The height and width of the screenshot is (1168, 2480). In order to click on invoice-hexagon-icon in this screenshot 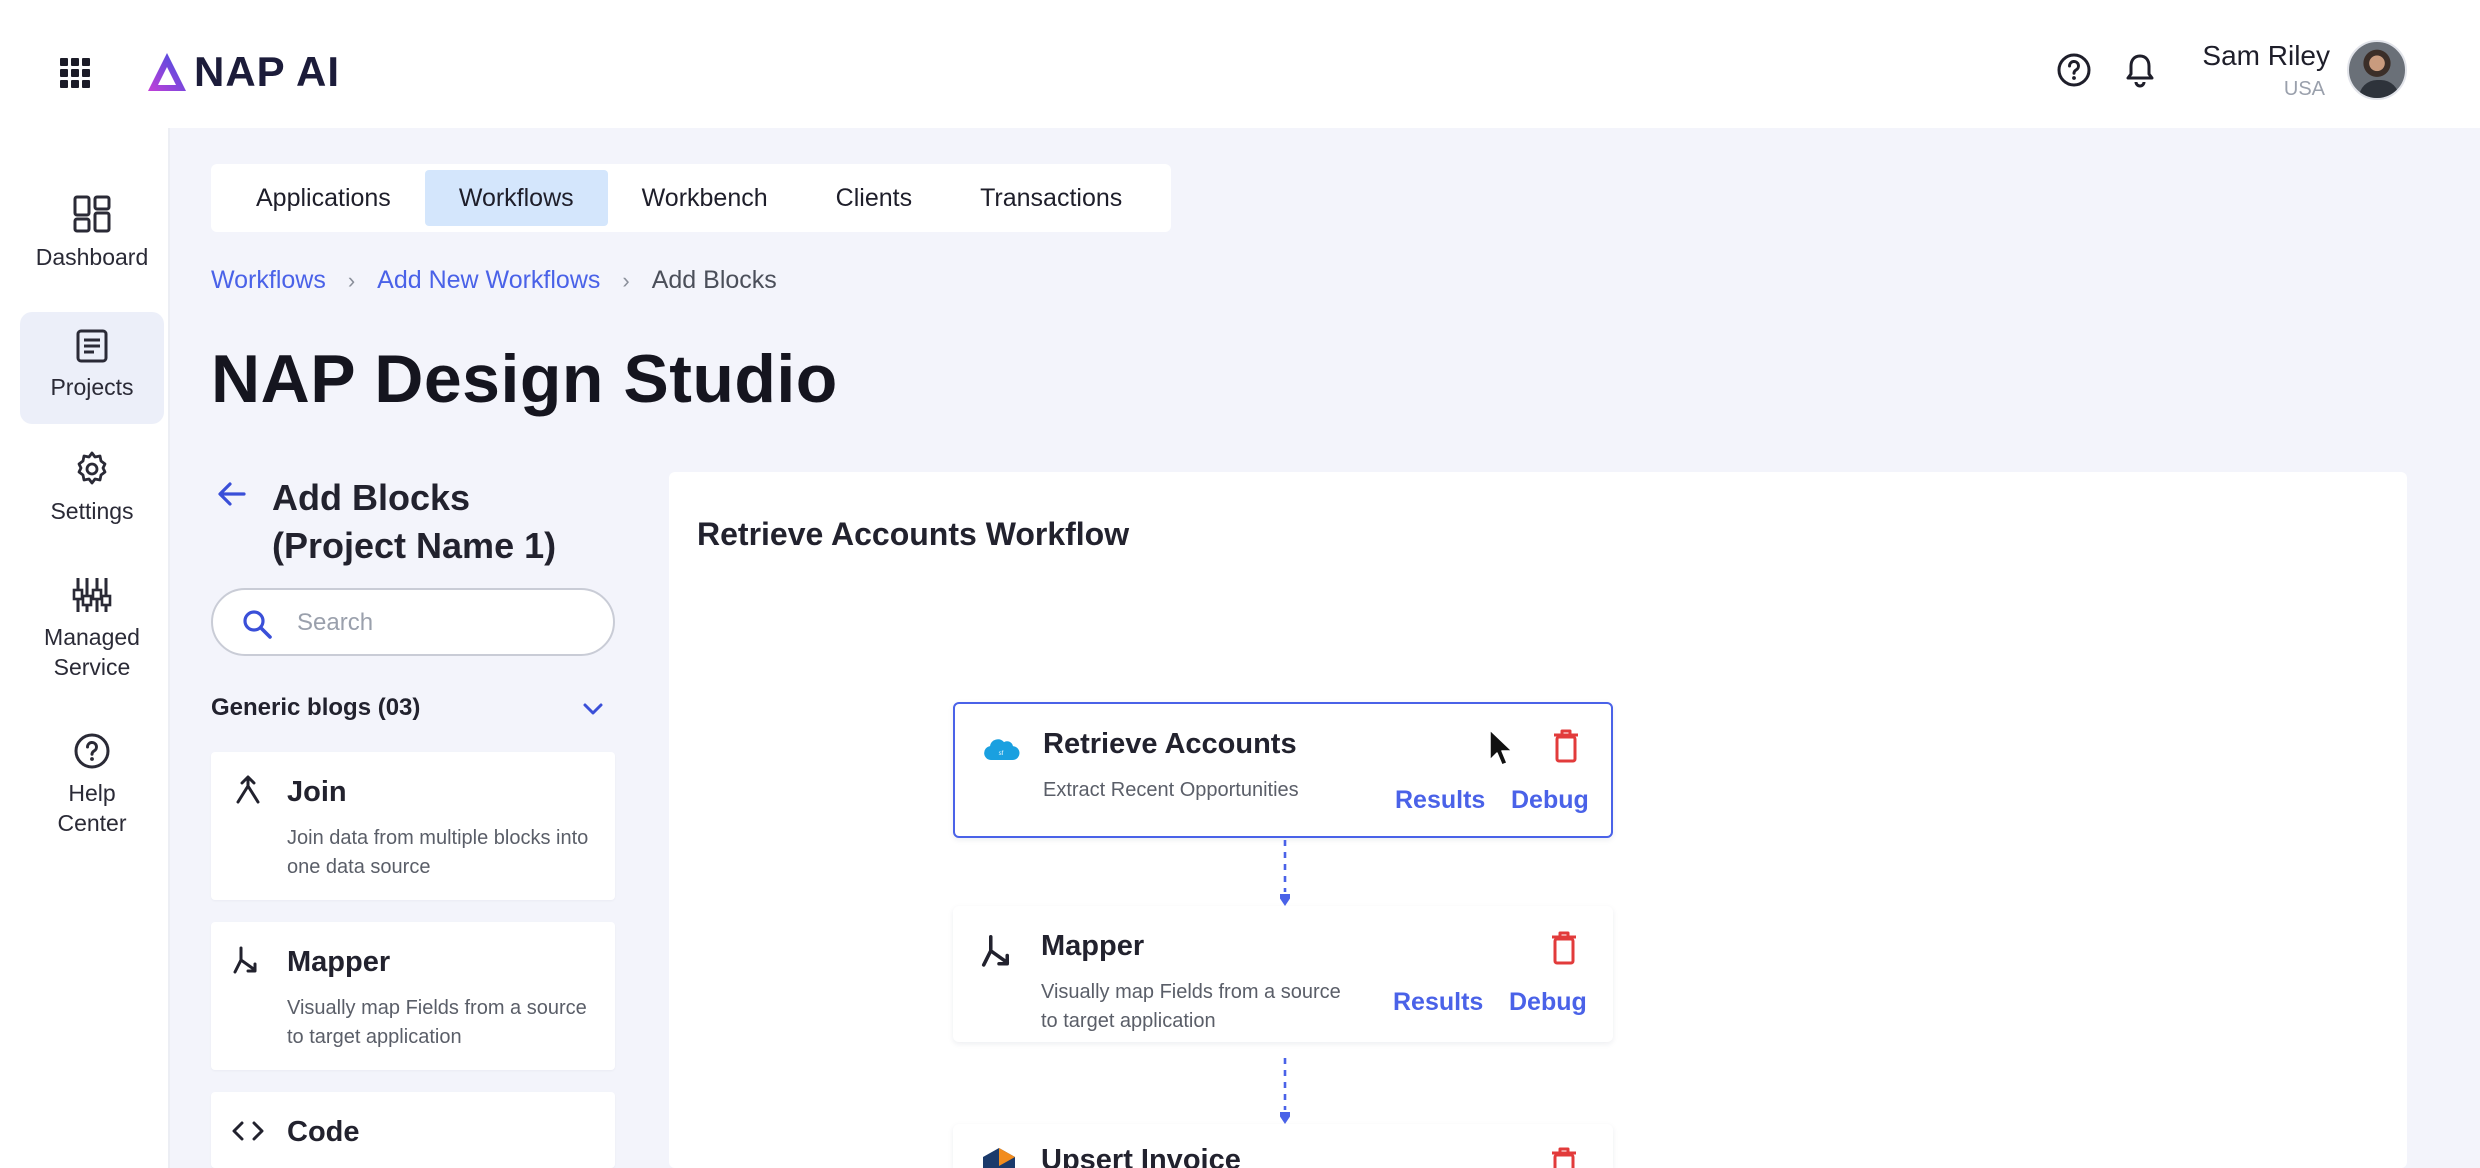, I will do `click(999, 1158)`.